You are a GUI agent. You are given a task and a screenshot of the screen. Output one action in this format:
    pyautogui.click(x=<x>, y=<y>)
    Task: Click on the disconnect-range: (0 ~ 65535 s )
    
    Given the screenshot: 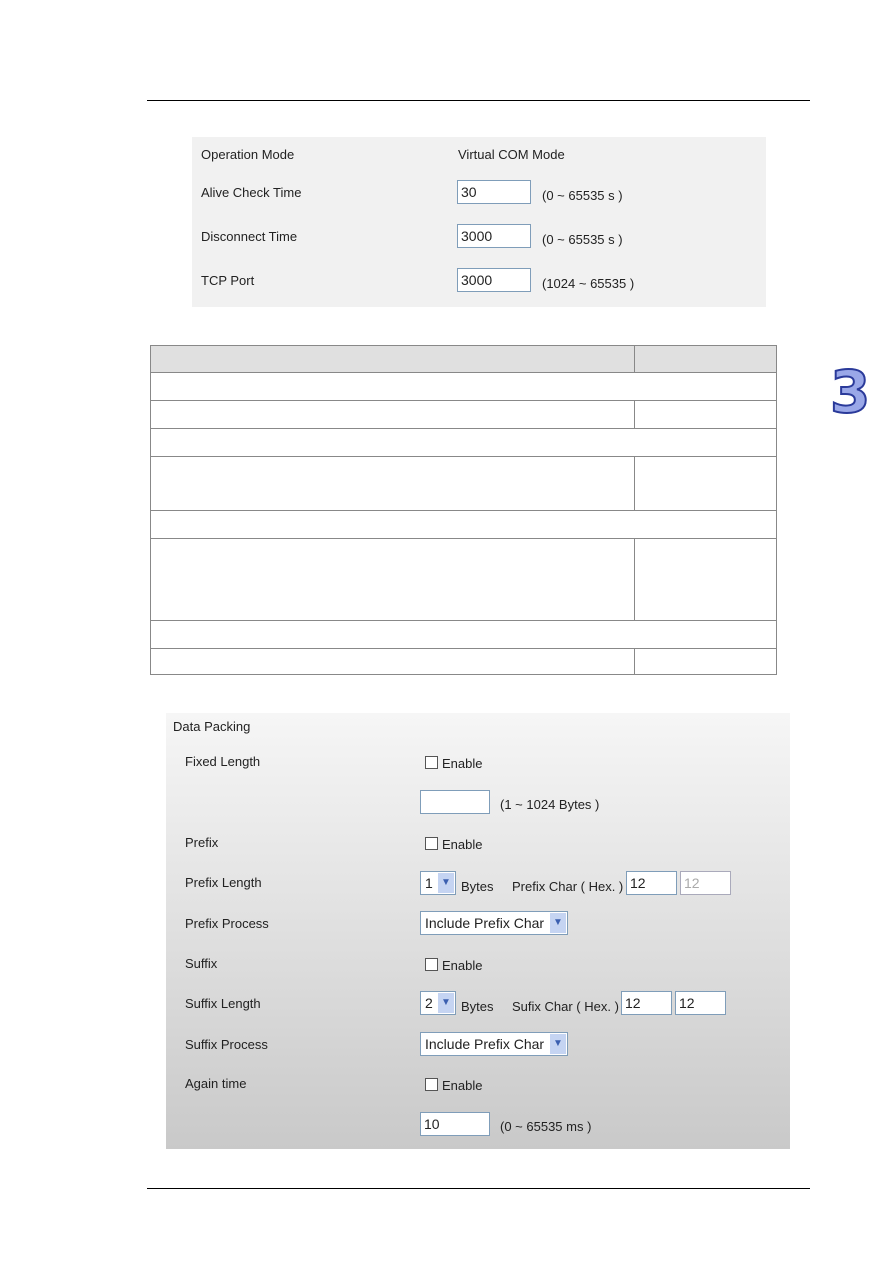 What is the action you would take?
    pyautogui.click(x=582, y=239)
    